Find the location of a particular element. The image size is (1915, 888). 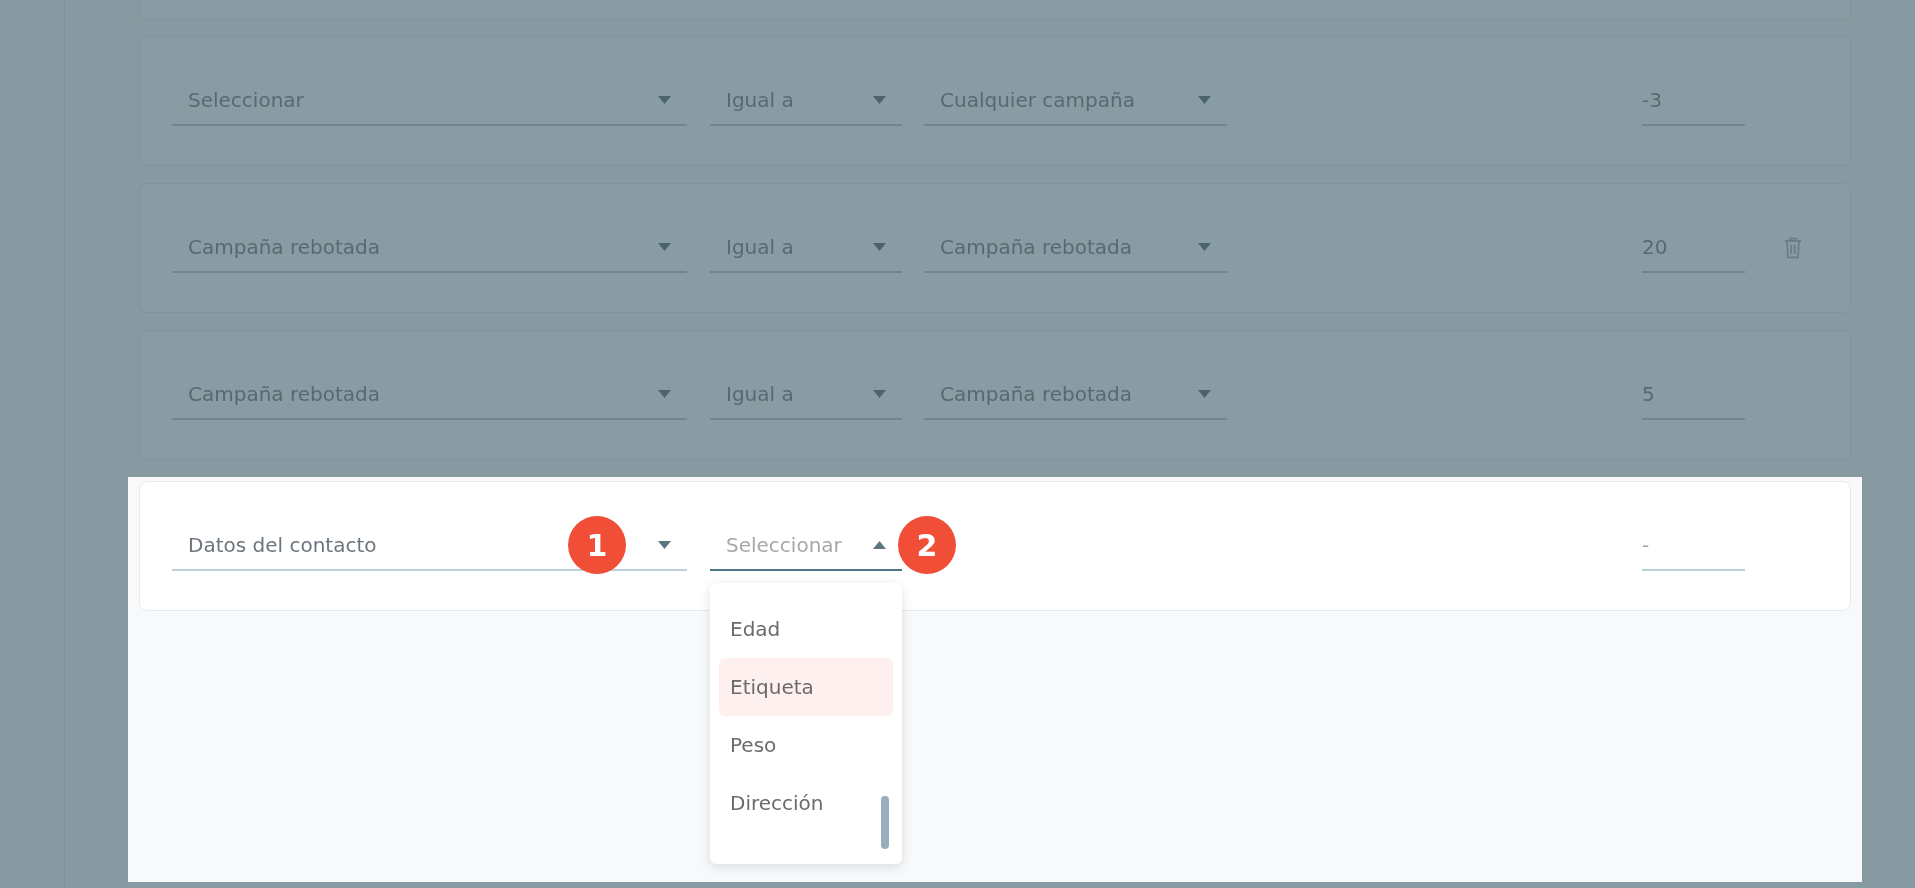

step-number-marker: 2 is located at coordinates (927, 545).